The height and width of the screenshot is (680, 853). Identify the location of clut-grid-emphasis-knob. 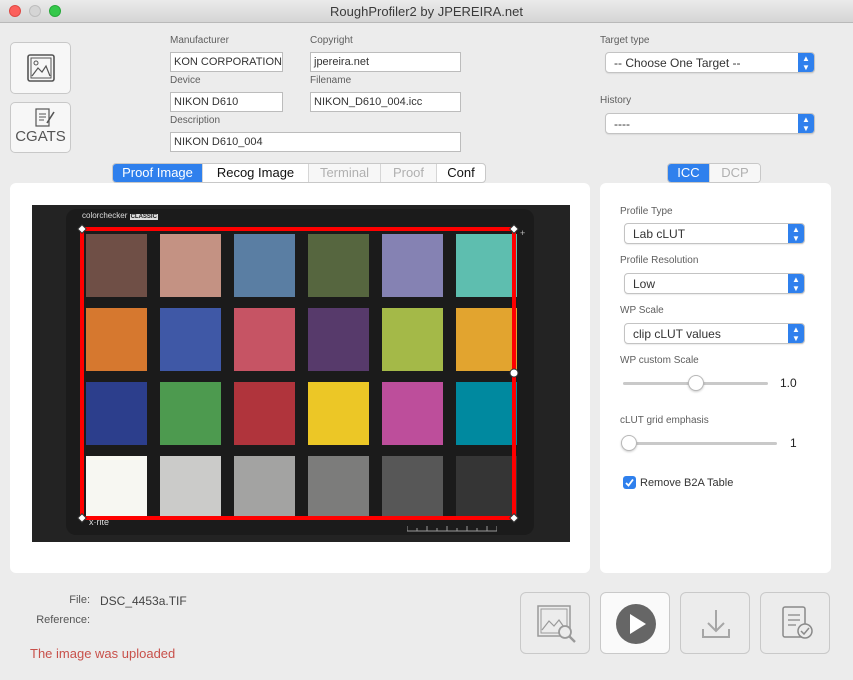
(629, 443).